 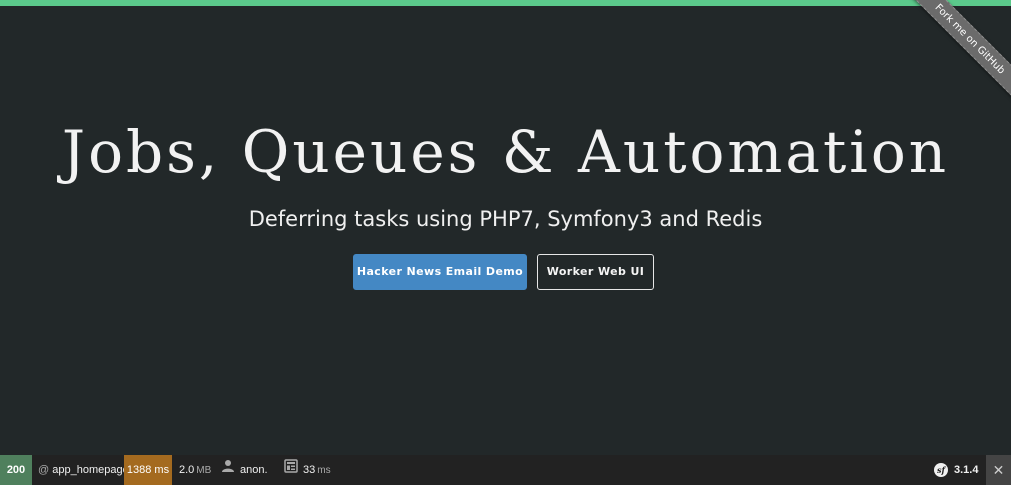 I want to click on worker-web-ui-button: Worker Web UI, so click(x=595, y=272).